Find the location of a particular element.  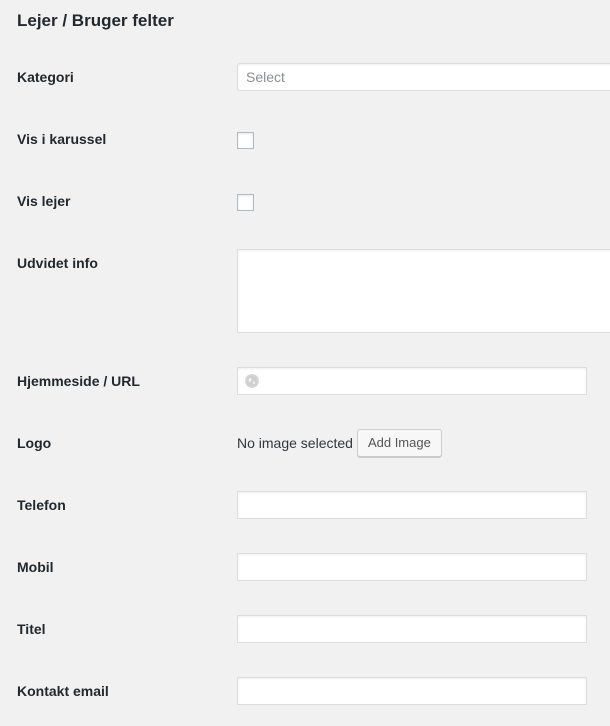

udvidet-info-textarea is located at coordinates (423, 291).